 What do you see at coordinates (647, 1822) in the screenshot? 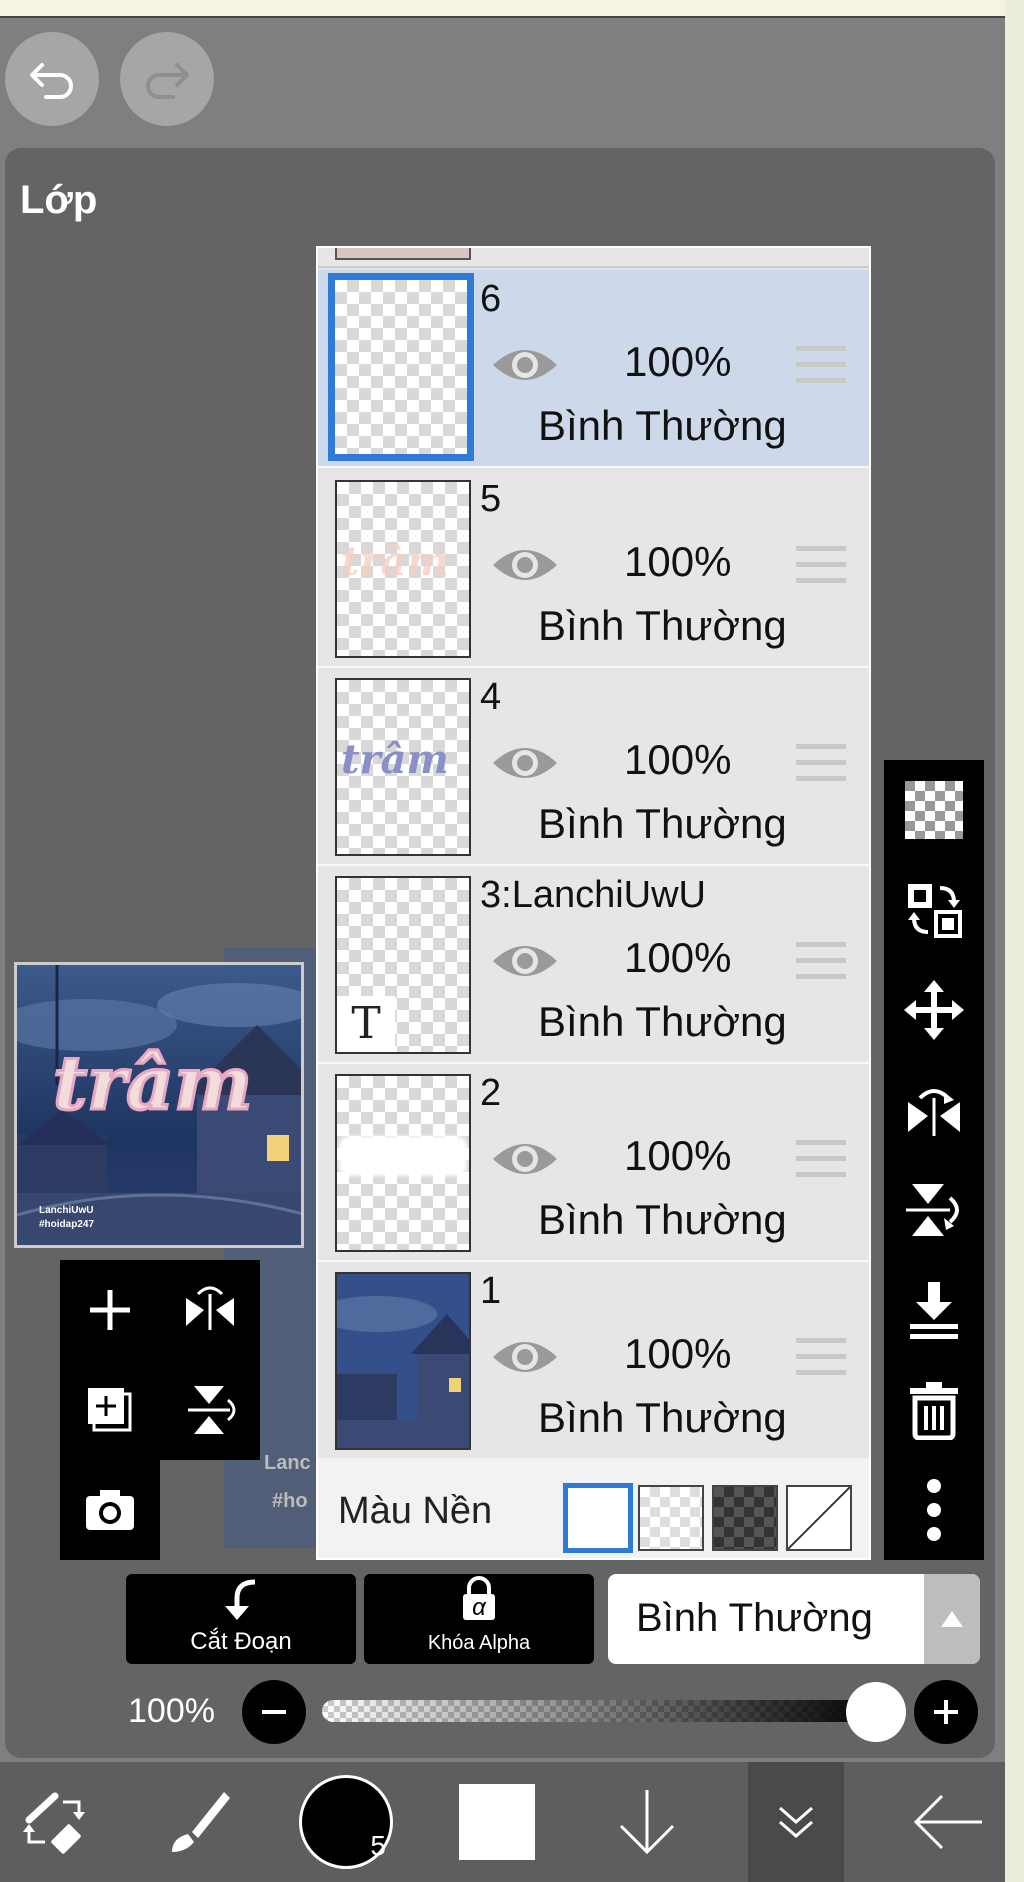
I see `down-arrow-button` at bounding box center [647, 1822].